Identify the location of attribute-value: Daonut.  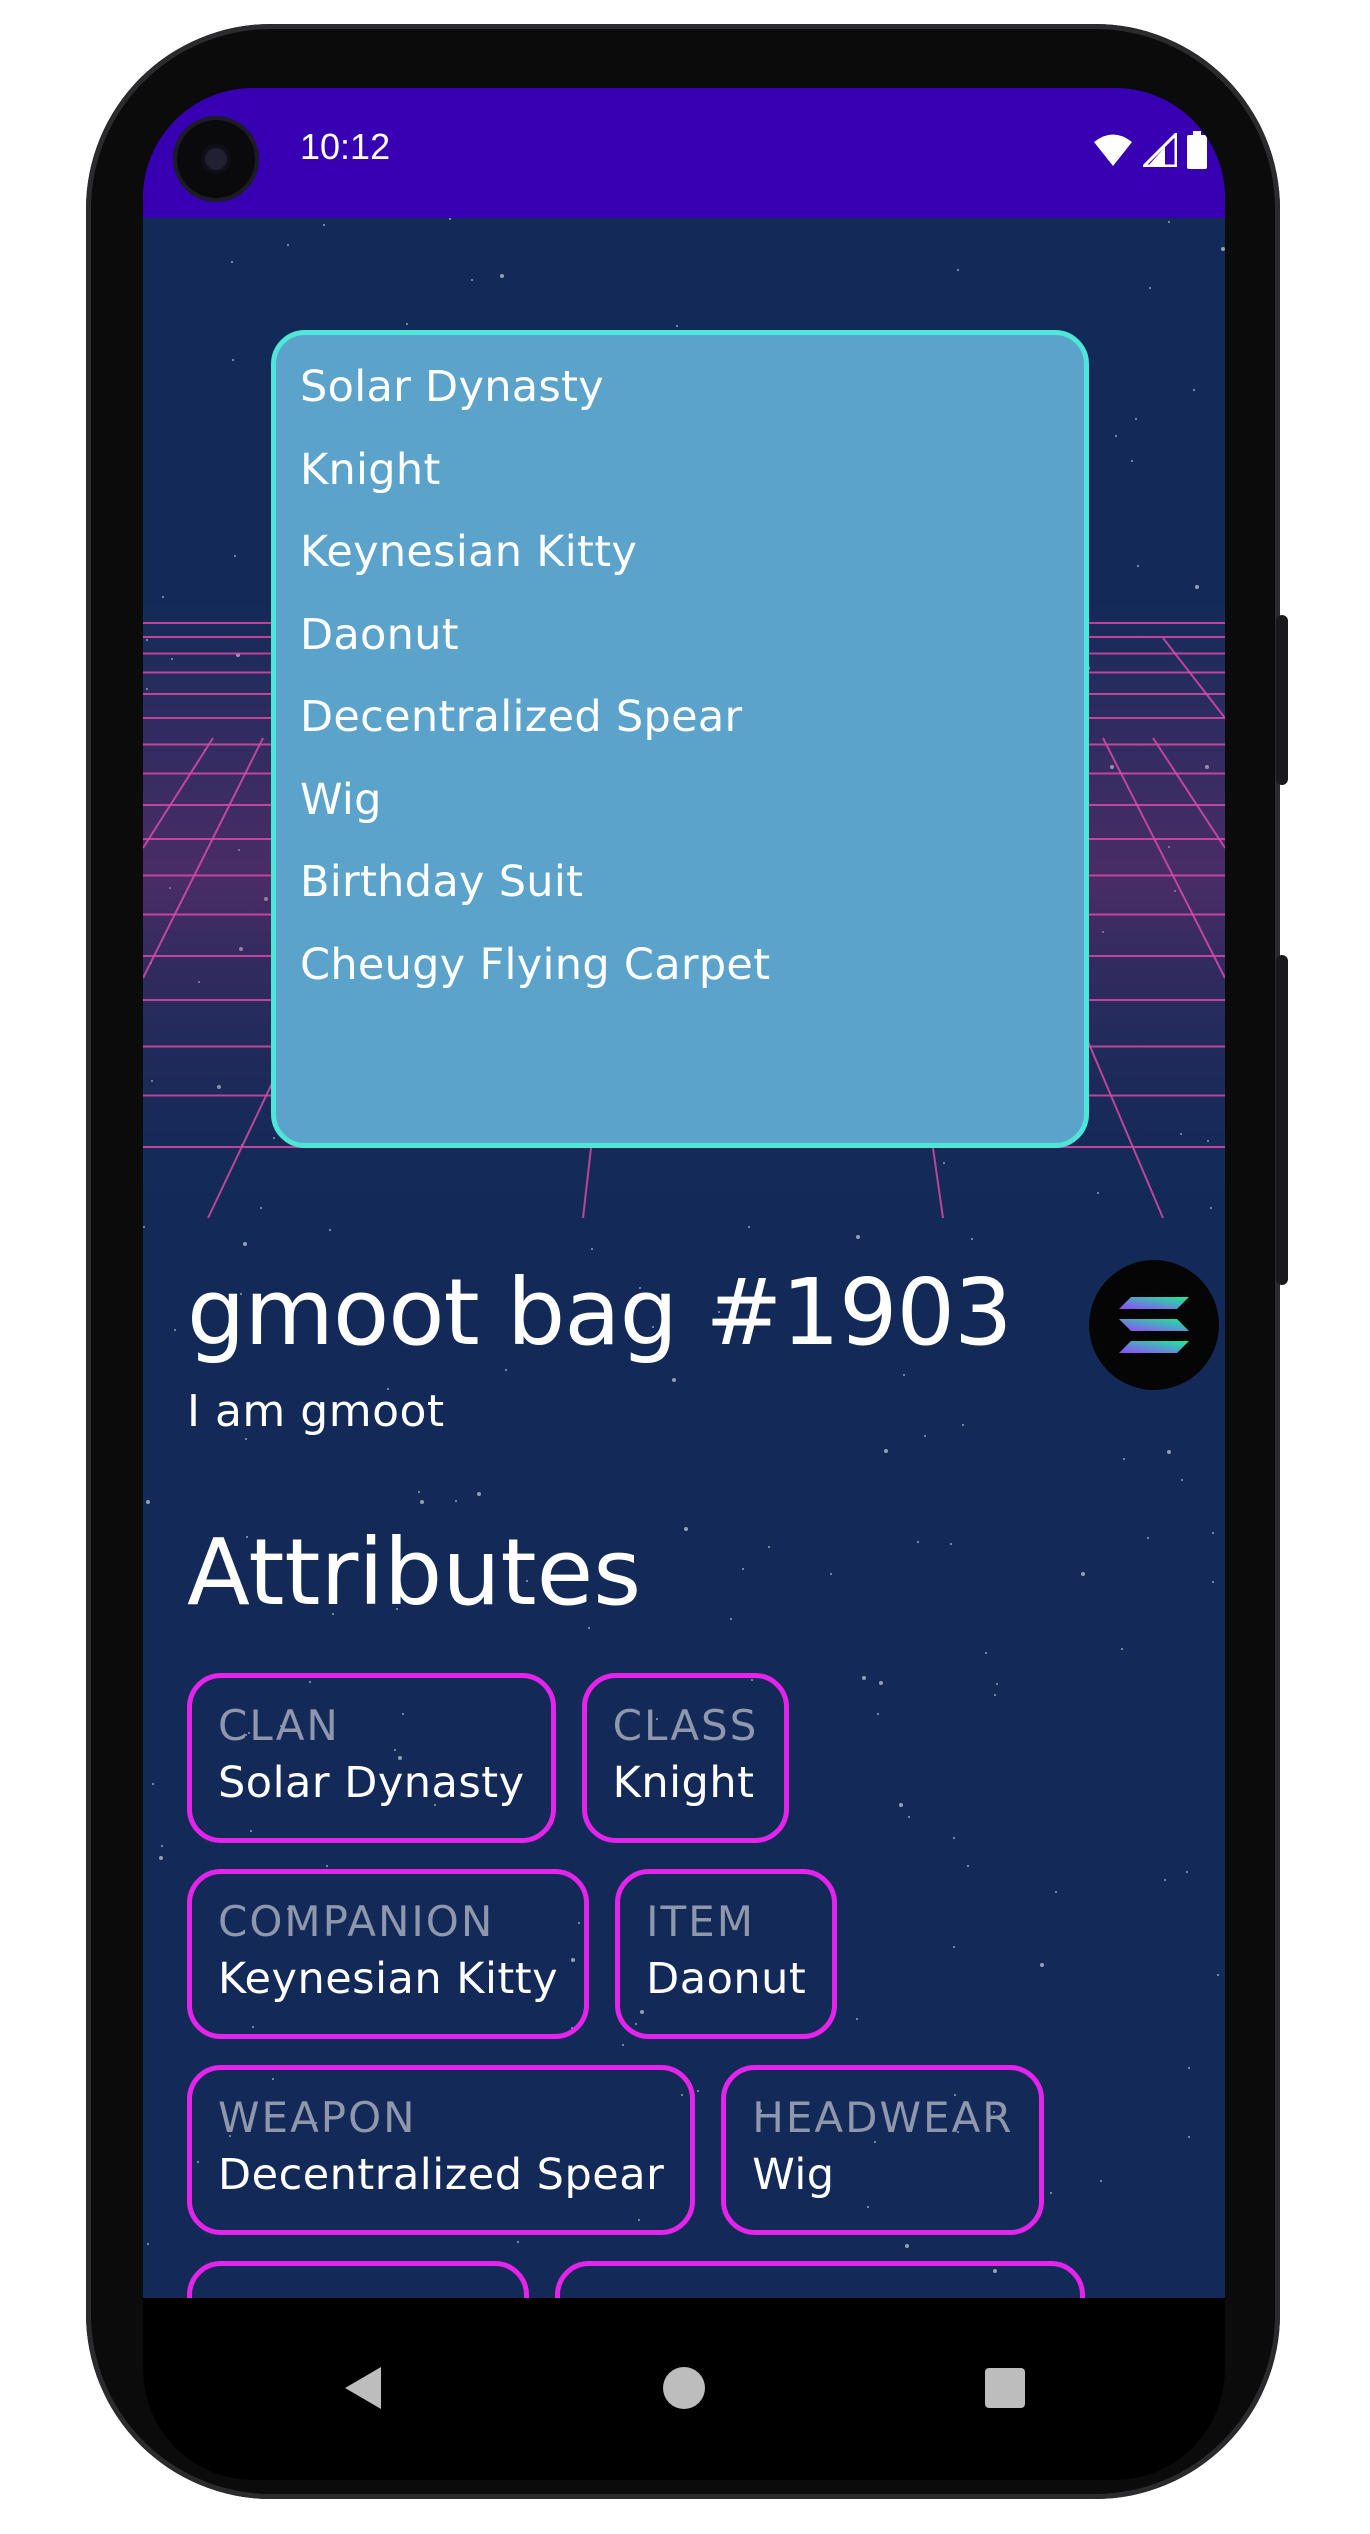
(726, 1979).